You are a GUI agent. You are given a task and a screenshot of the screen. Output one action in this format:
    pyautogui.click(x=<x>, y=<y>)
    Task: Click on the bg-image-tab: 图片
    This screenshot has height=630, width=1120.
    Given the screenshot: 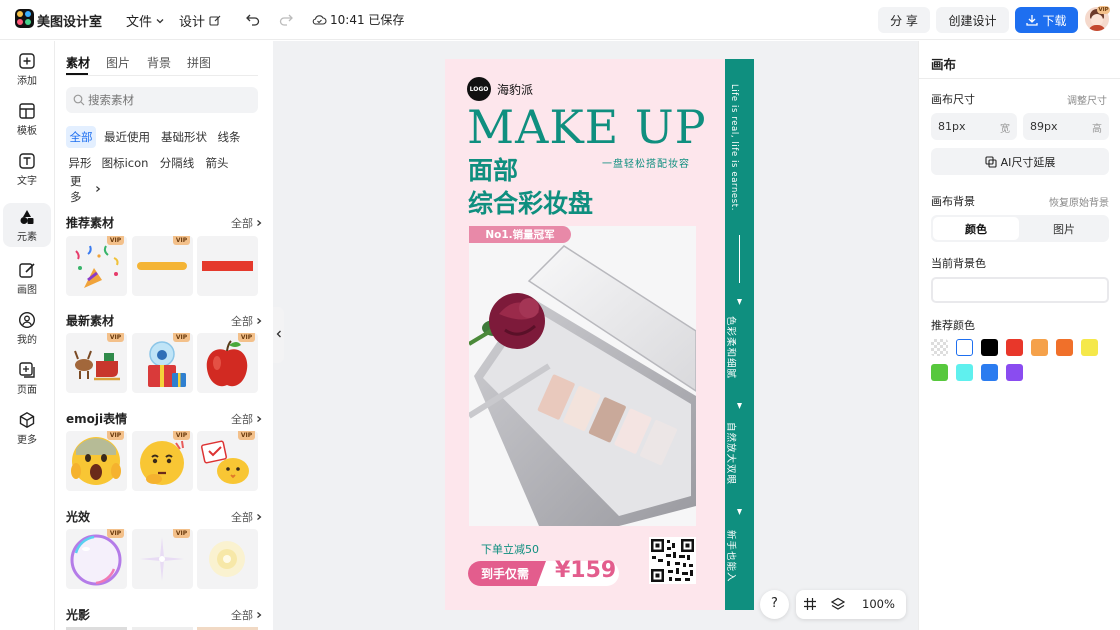 What is the action you would take?
    pyautogui.click(x=1064, y=228)
    